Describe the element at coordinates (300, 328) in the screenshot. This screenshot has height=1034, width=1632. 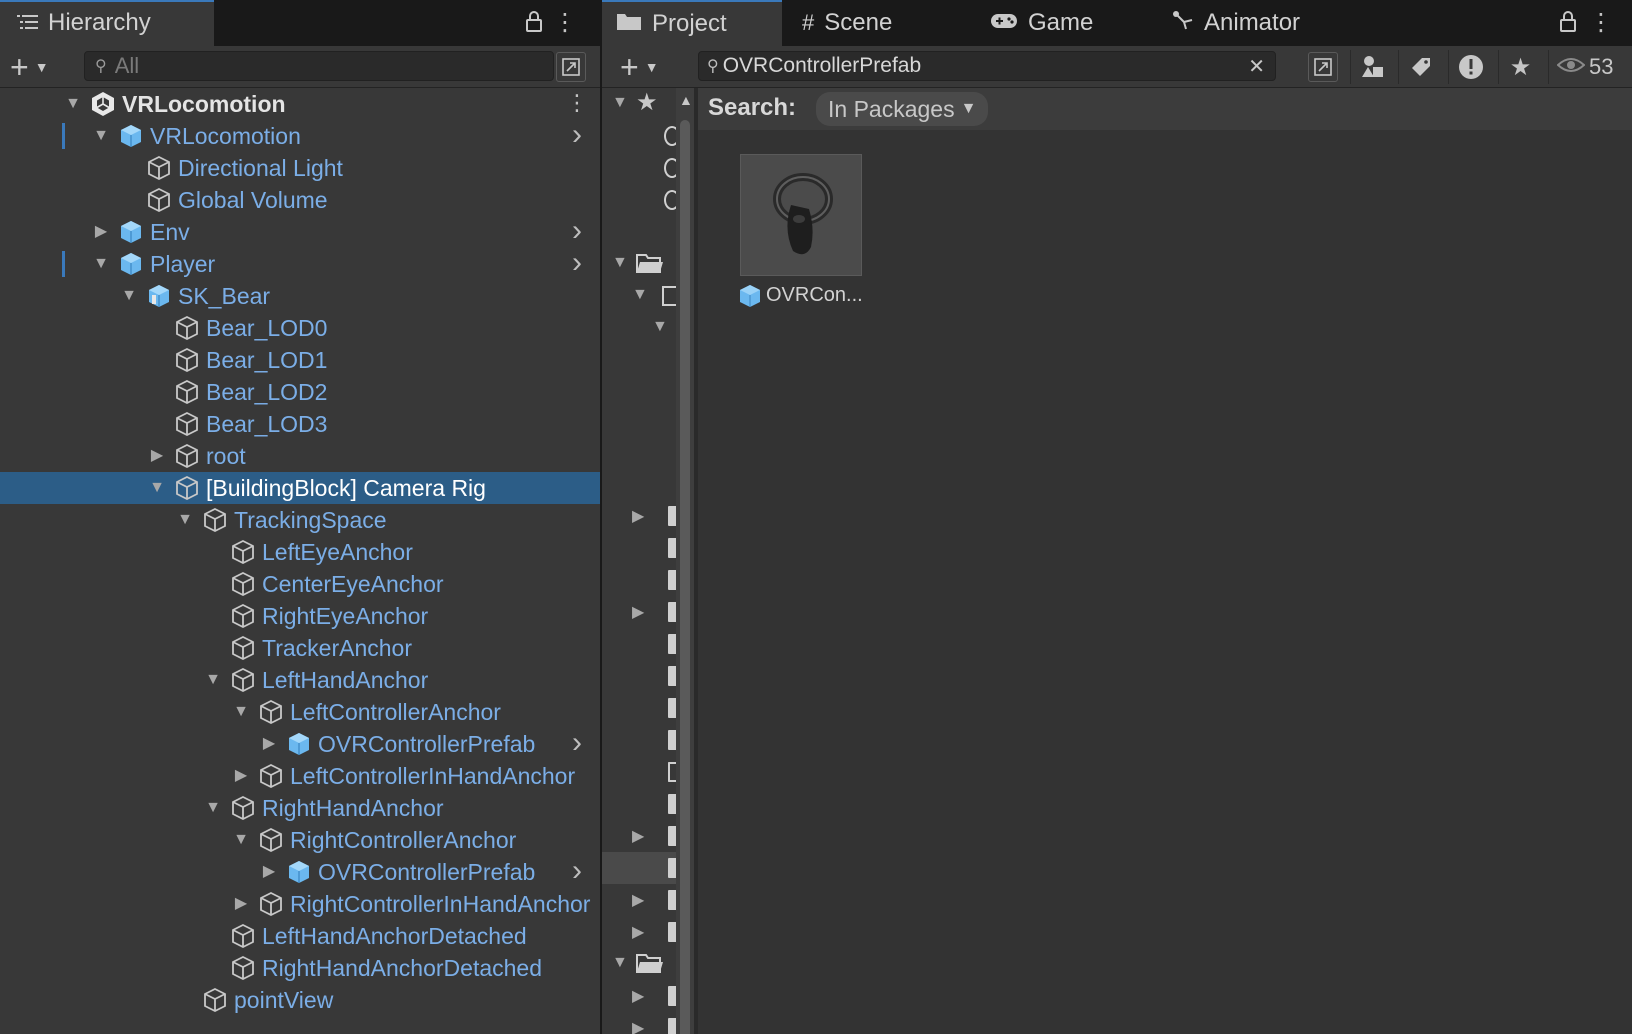
I see `hierarchy-row: Bear_LOD0` at that location.